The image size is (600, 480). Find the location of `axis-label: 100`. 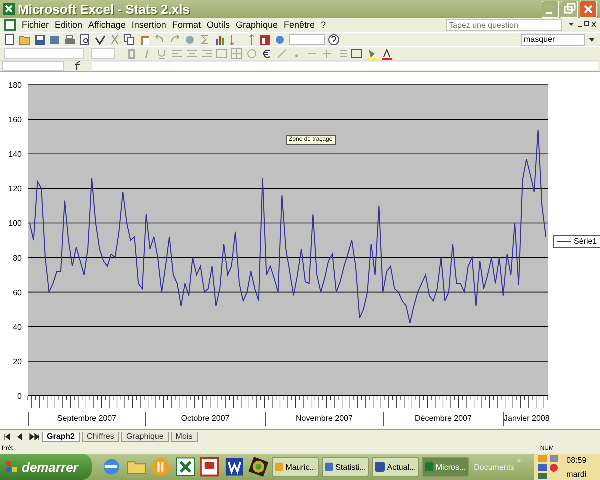

axis-label: 100 is located at coordinates (15, 223).